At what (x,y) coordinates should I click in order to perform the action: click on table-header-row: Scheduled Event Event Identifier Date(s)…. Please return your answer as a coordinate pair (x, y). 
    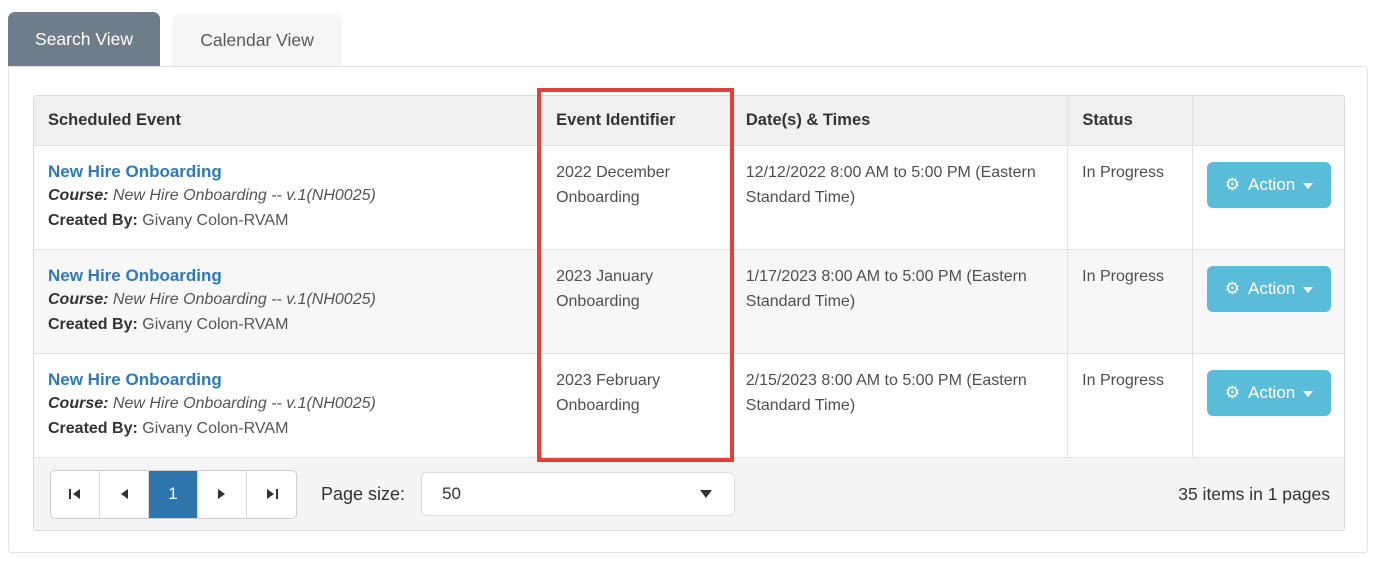
    Looking at the image, I should click on (689, 120).